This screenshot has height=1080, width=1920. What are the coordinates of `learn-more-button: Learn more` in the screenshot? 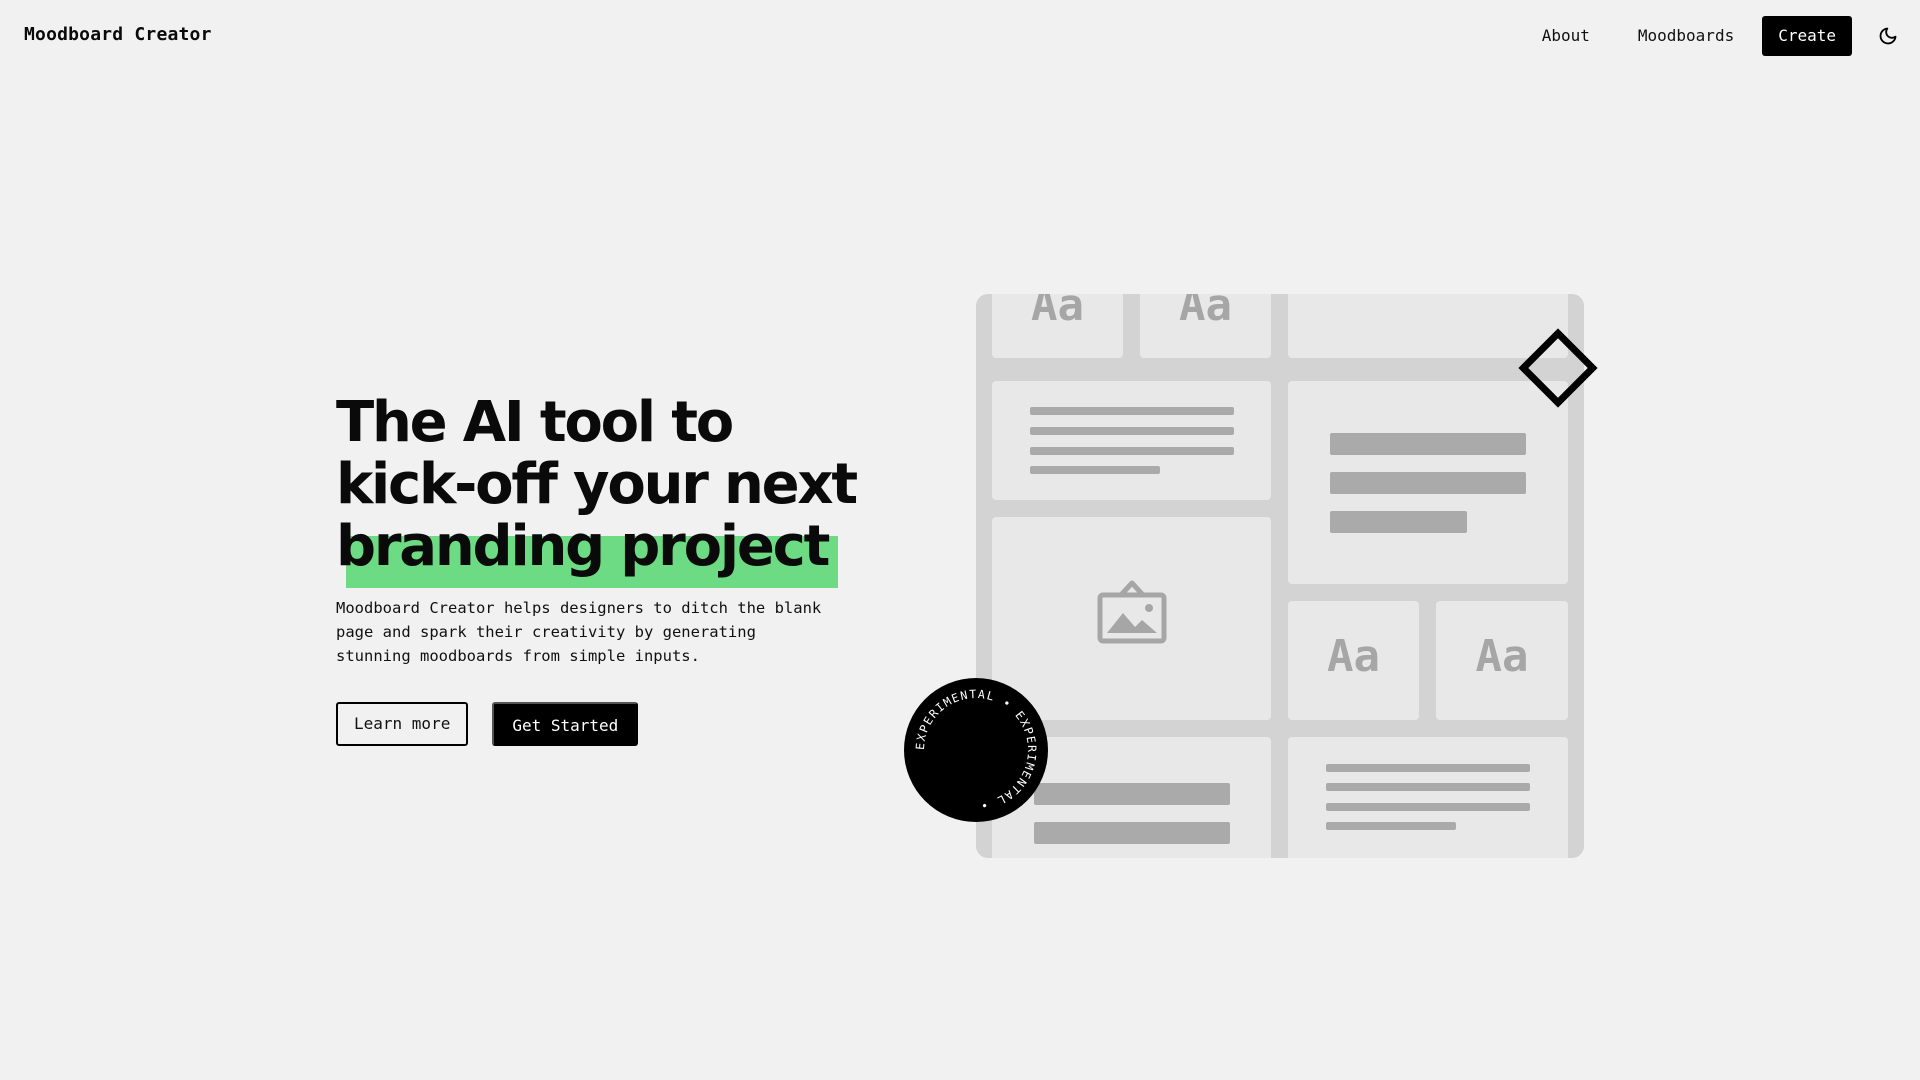 It's located at (402, 724).